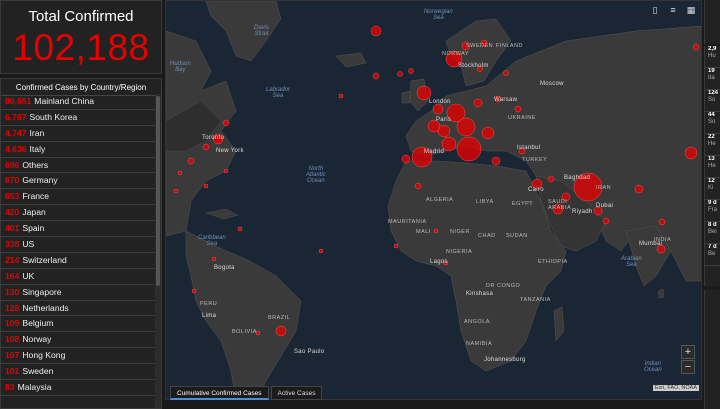 The height and width of the screenshot is (409, 720). What do you see at coordinates (158, 191) in the screenshot?
I see `scroll-thumb` at bounding box center [158, 191].